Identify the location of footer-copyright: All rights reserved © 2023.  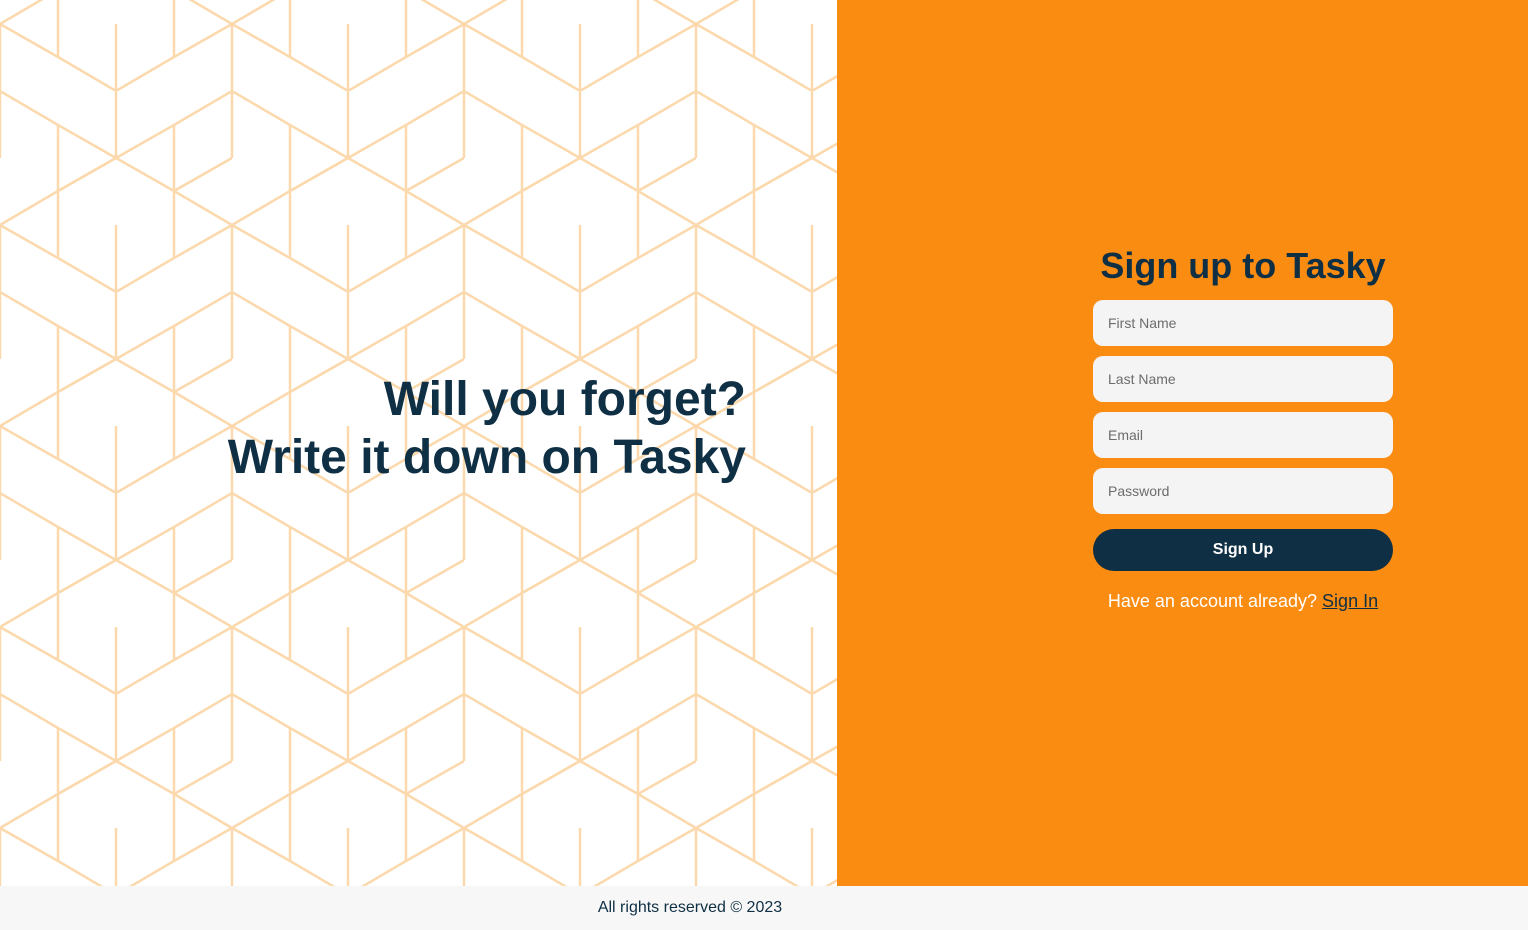
(690, 907).